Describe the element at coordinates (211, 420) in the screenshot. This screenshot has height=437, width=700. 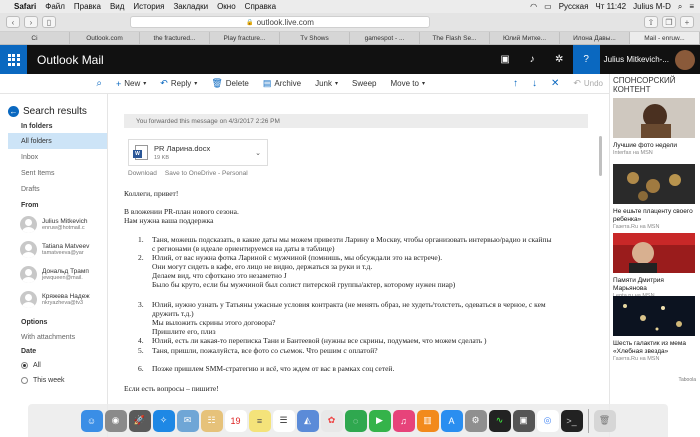
I see `contacts-icon: ☷` at that location.